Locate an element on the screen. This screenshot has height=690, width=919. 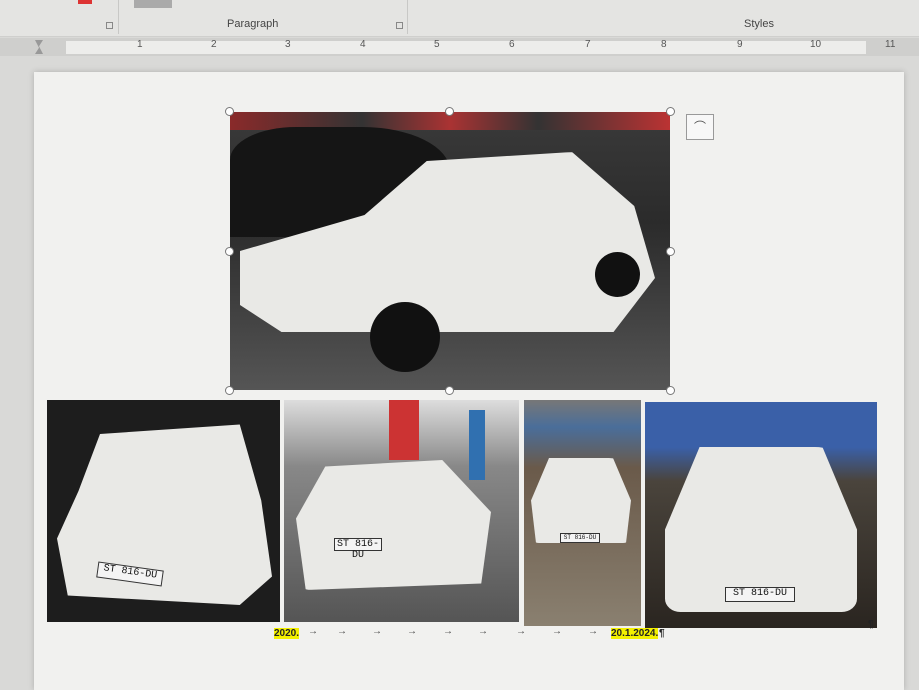
front-photo-2: ST 816-DU is located at coordinates (582, 513).